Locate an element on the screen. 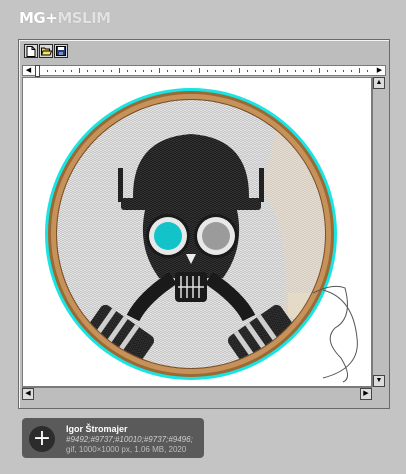 This screenshot has width=406, height=474. vertical-scrollbar: ▲ ▼ is located at coordinates (379, 232).